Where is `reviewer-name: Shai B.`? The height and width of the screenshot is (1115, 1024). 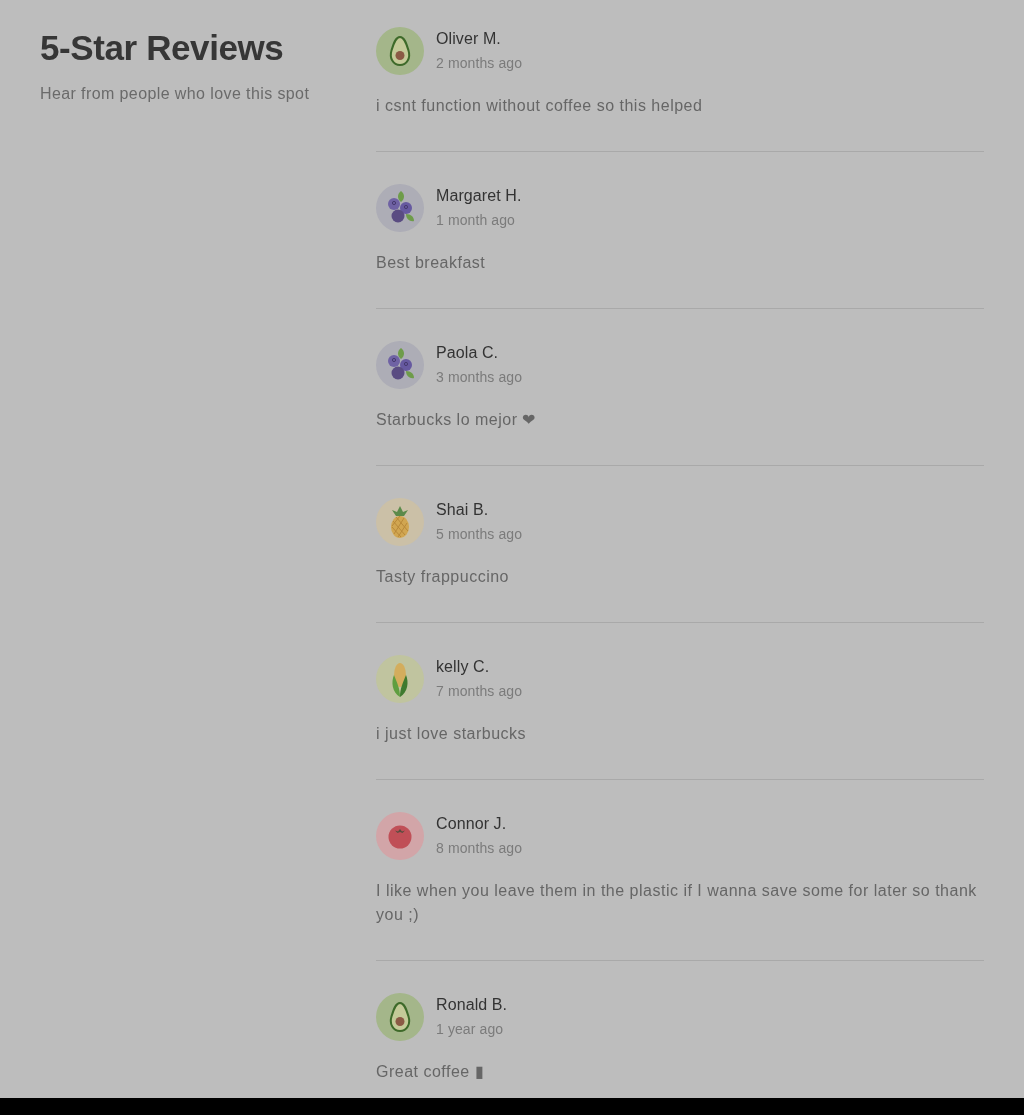 reviewer-name: Shai B. is located at coordinates (463, 510).